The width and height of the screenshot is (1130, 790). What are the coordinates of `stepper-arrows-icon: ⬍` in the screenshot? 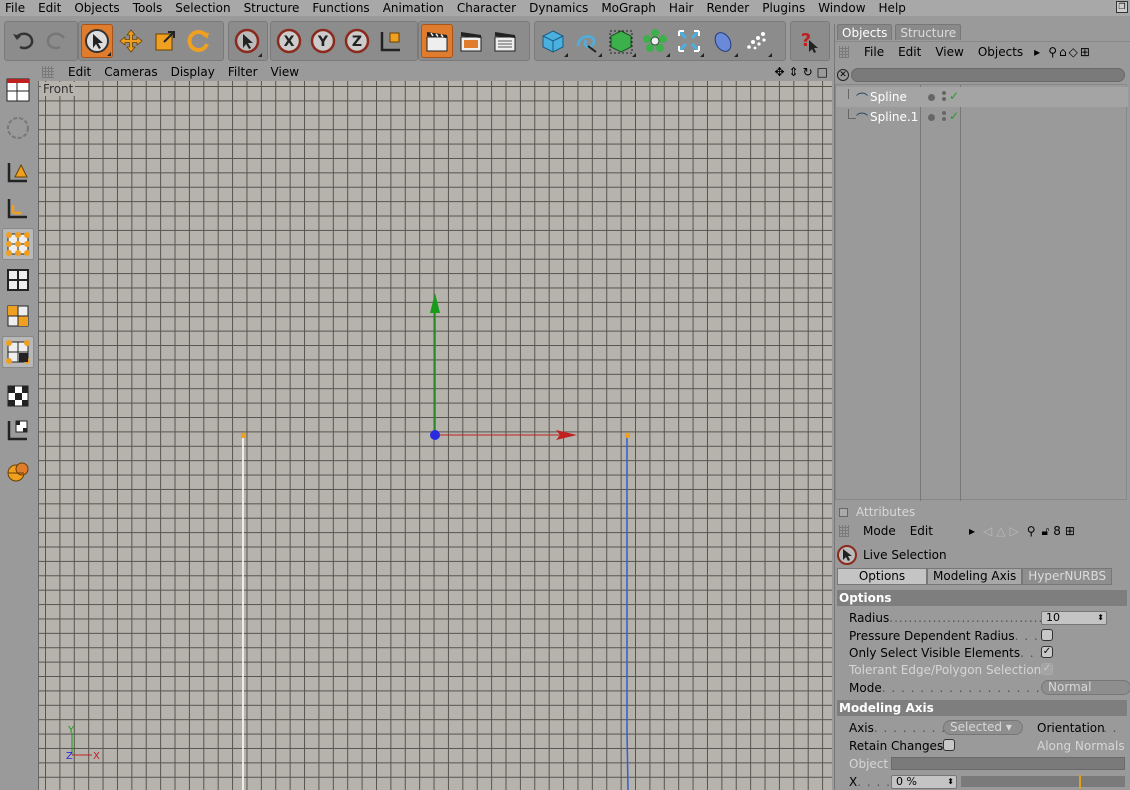 It's located at (1100, 618).